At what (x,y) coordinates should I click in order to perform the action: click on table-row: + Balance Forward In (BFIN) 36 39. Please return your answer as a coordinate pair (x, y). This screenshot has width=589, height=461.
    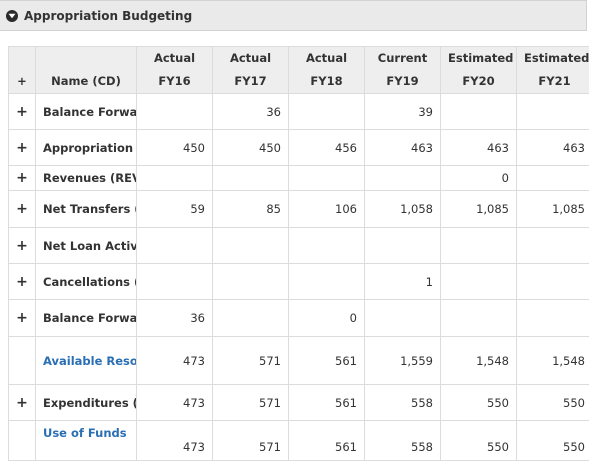
    Looking at the image, I should click on (299, 112).